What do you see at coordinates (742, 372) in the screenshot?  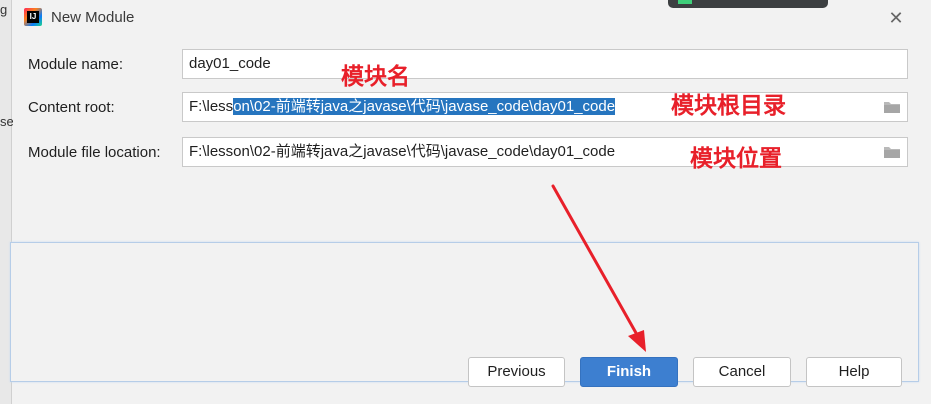 I see `cancel-button: Cancel` at bounding box center [742, 372].